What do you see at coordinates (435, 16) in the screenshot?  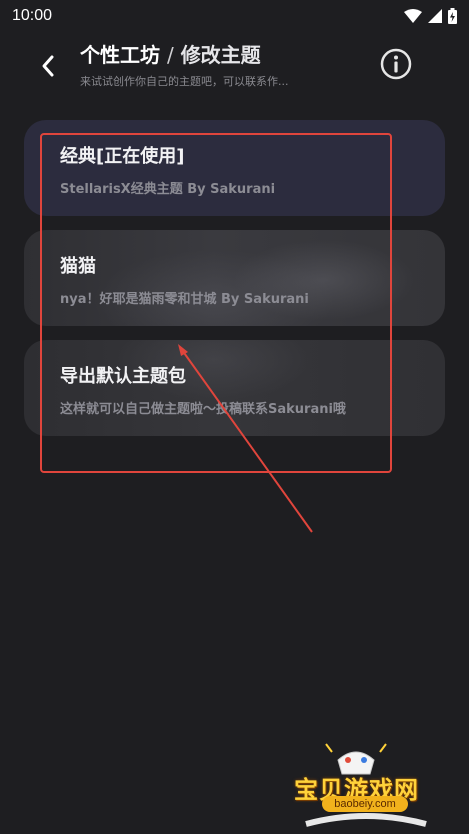 I see `signal-icon` at bounding box center [435, 16].